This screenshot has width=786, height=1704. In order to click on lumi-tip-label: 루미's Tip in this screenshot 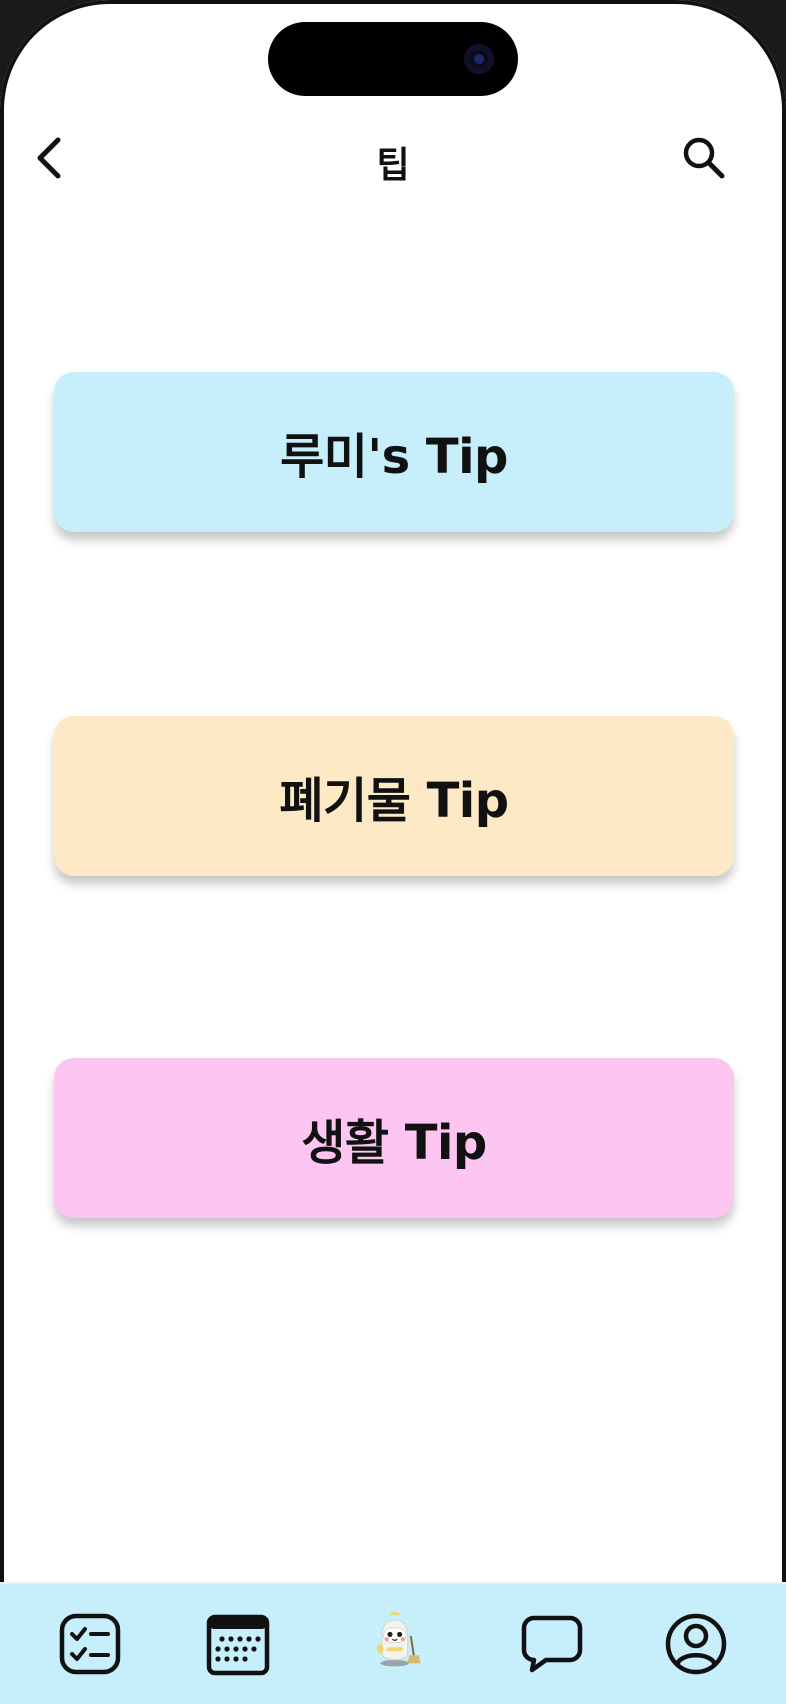, I will do `click(394, 457)`.